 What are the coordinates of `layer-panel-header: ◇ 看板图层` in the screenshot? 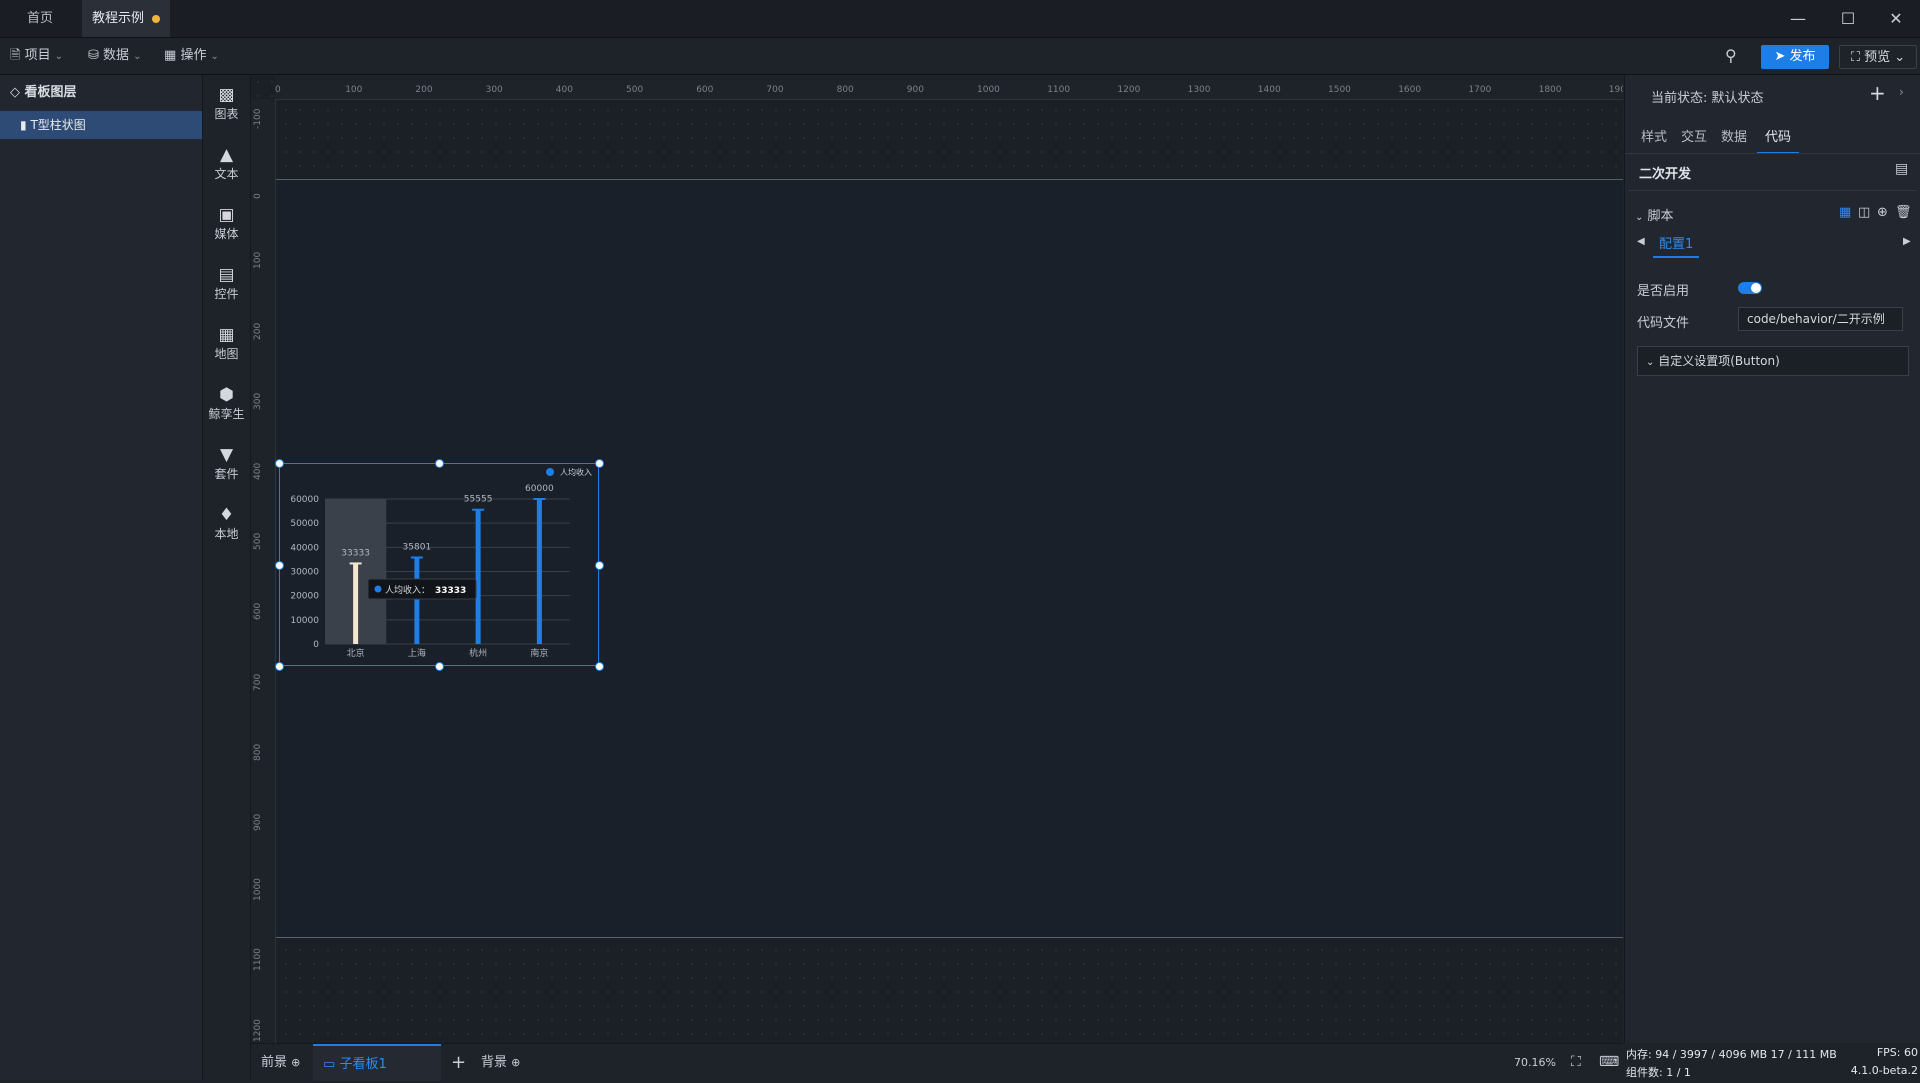 It's located at (101, 93).